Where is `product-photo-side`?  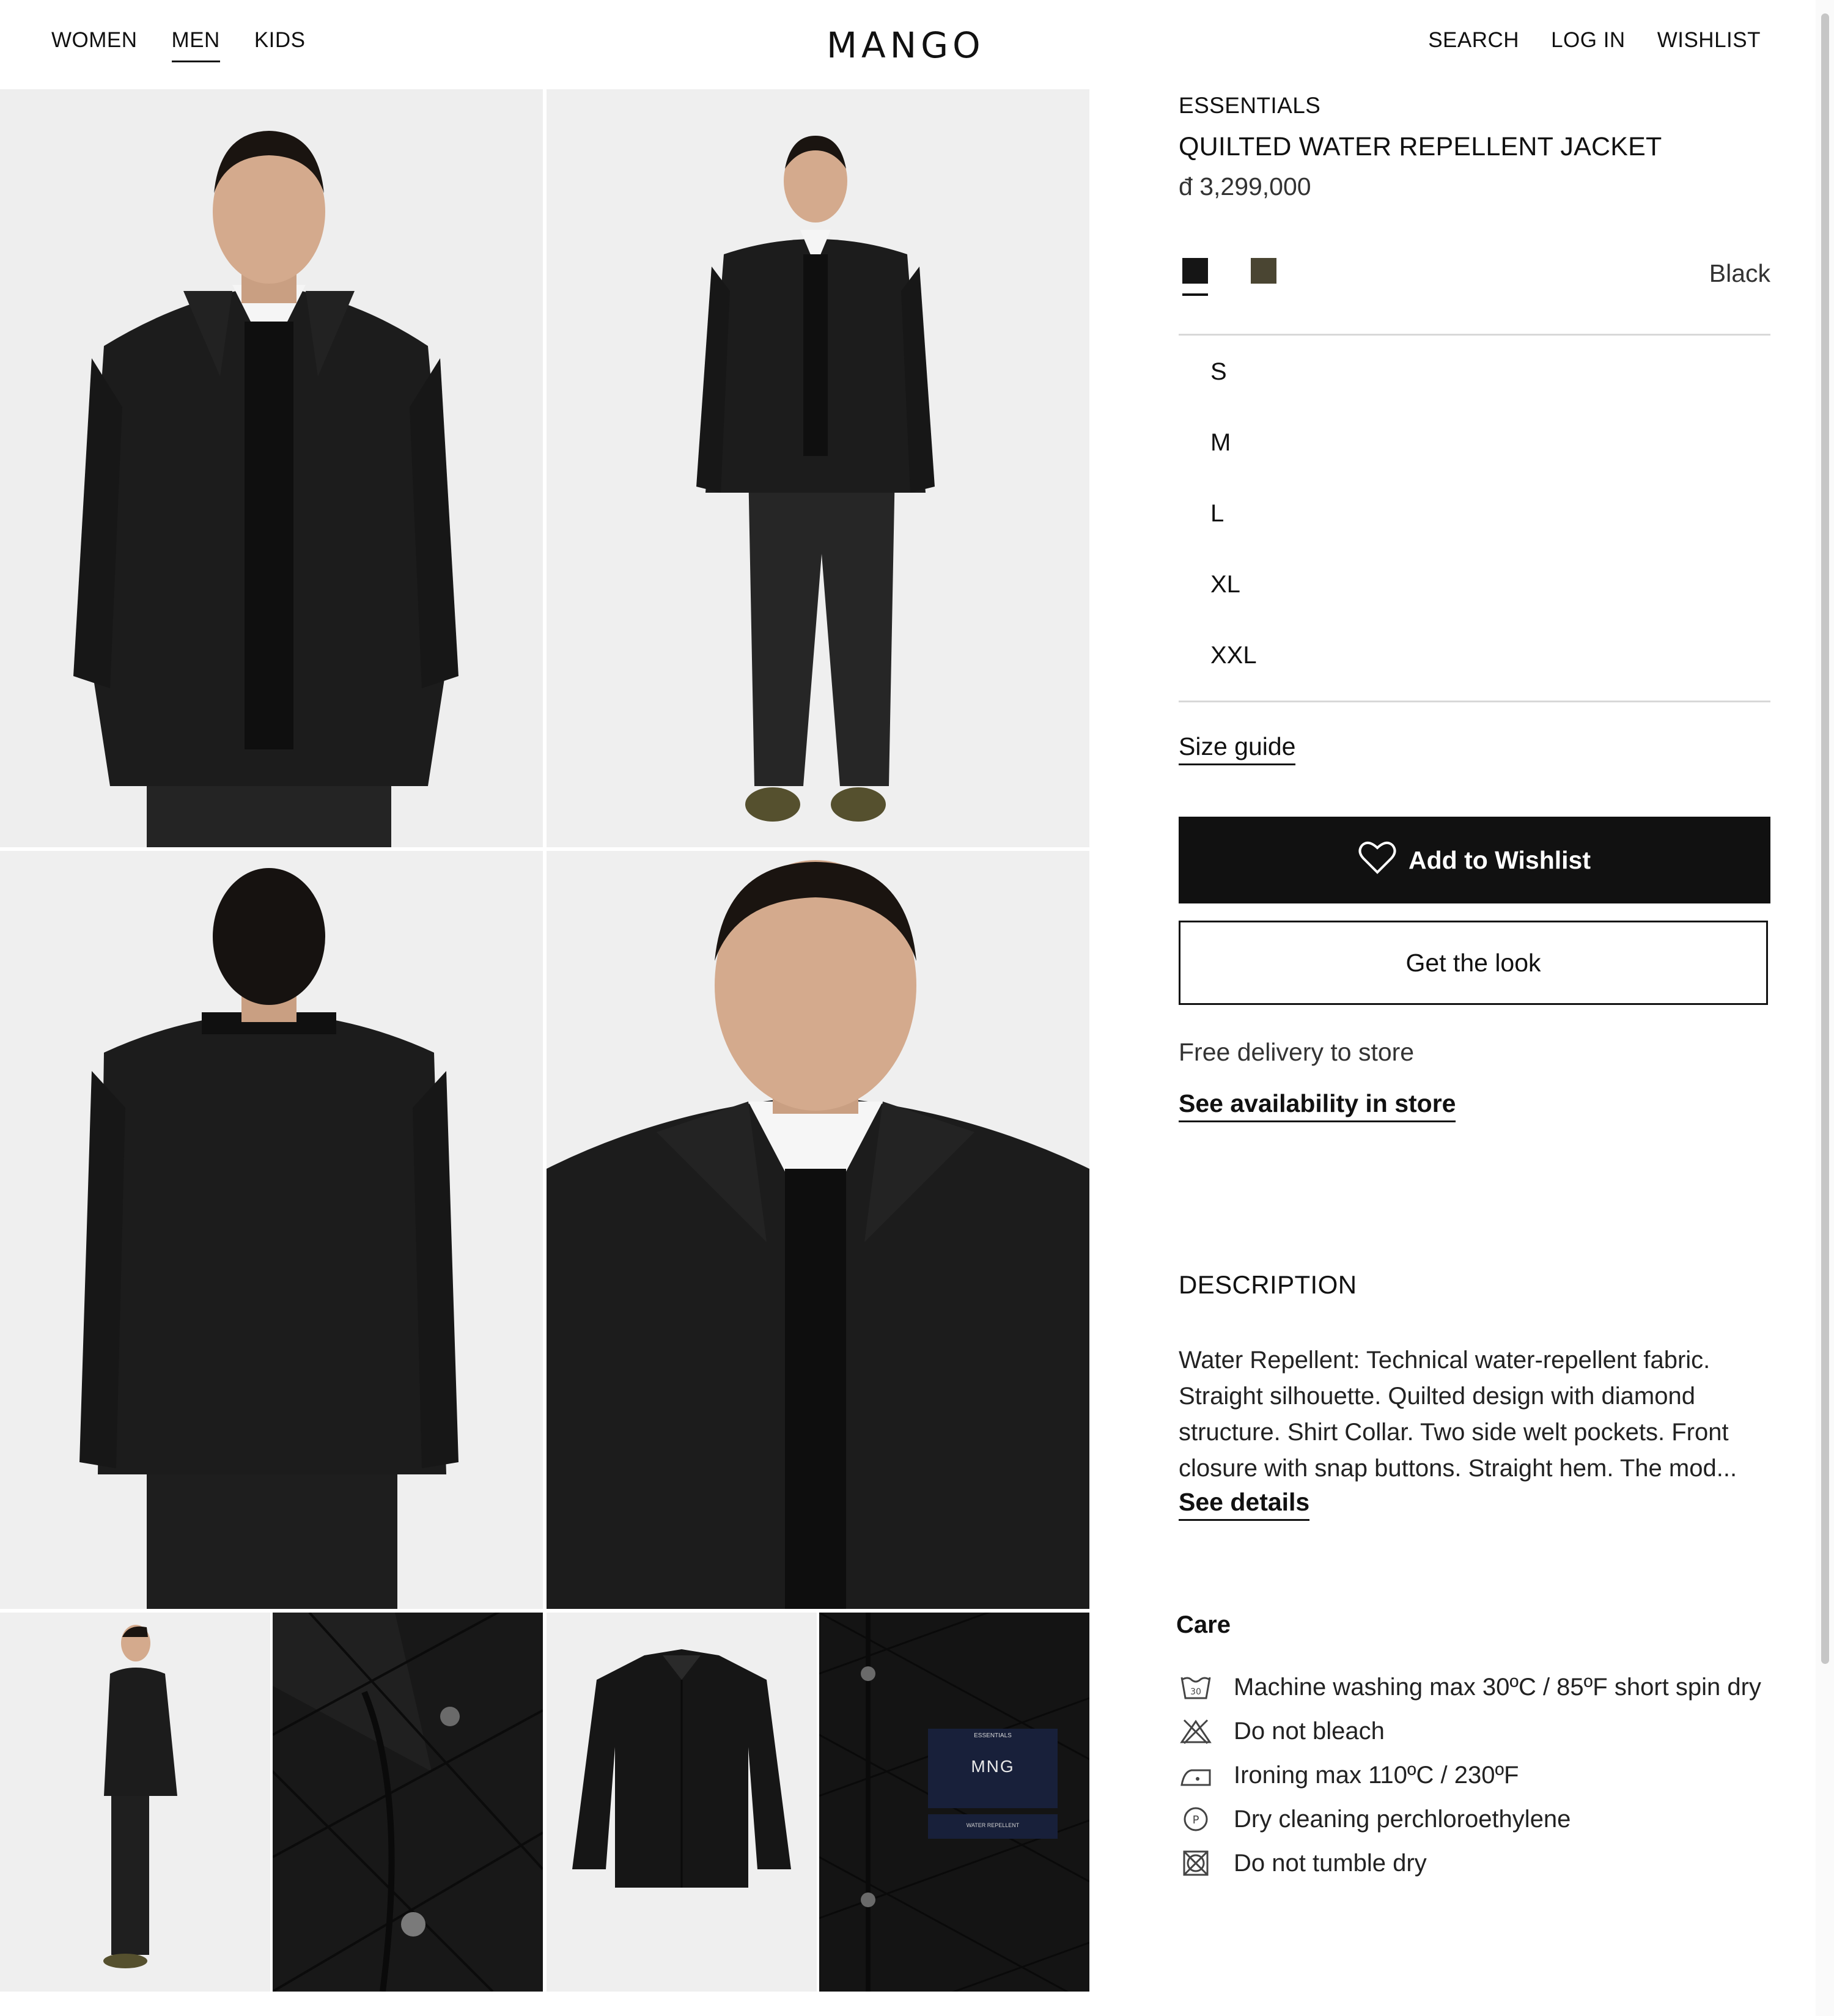 product-photo-side is located at coordinates (135, 1802).